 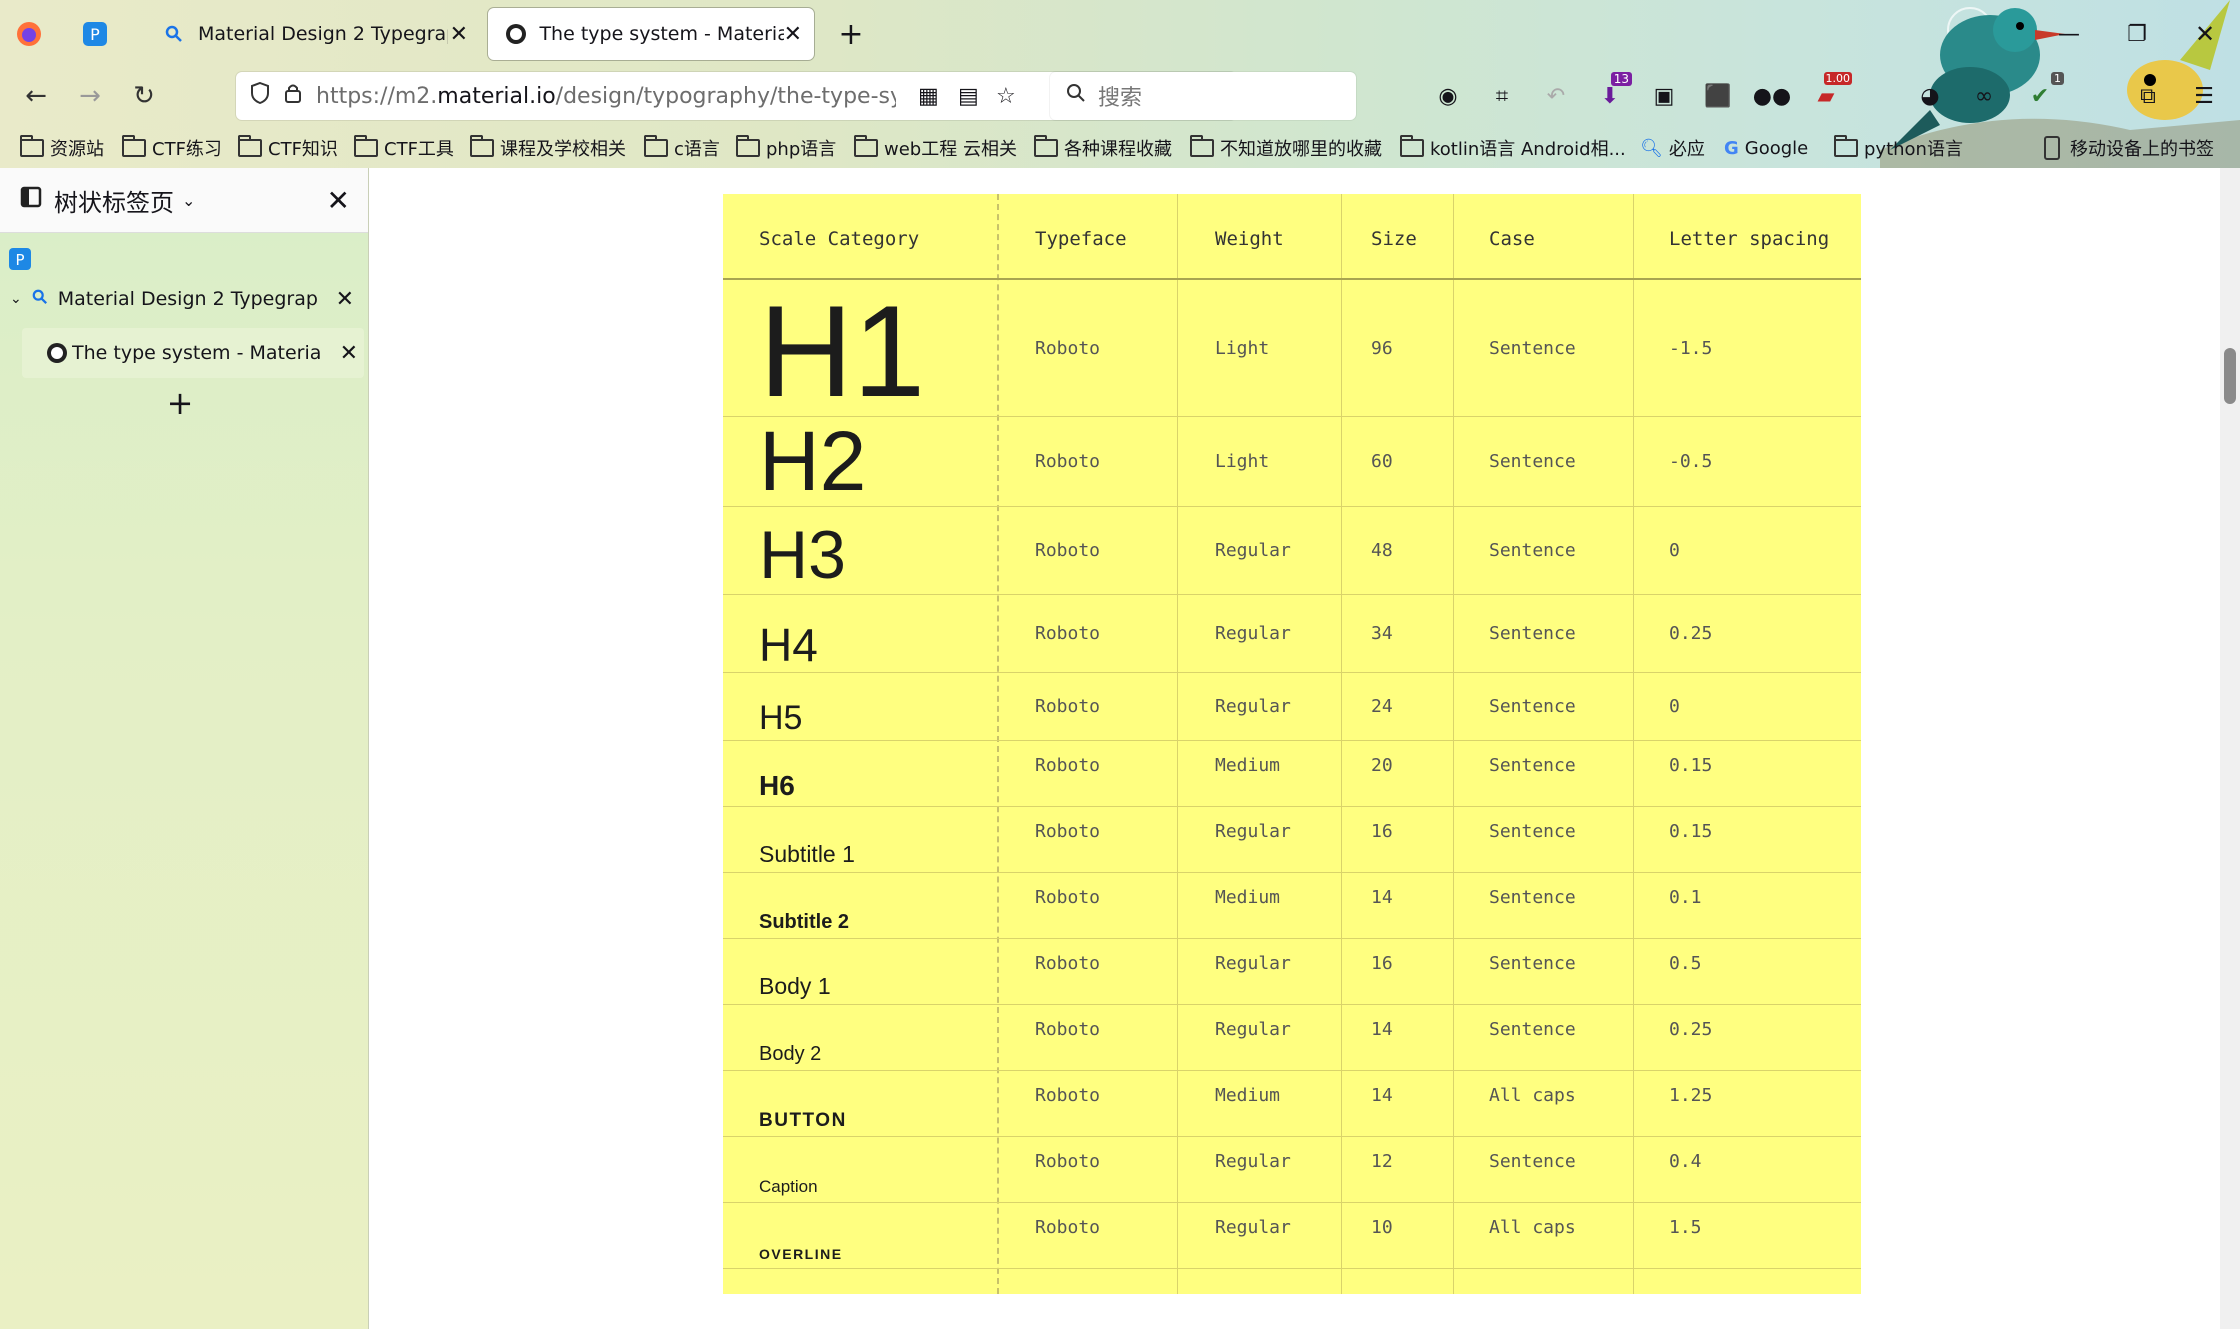 I want to click on add-tab-button: +, so click(x=180, y=403).